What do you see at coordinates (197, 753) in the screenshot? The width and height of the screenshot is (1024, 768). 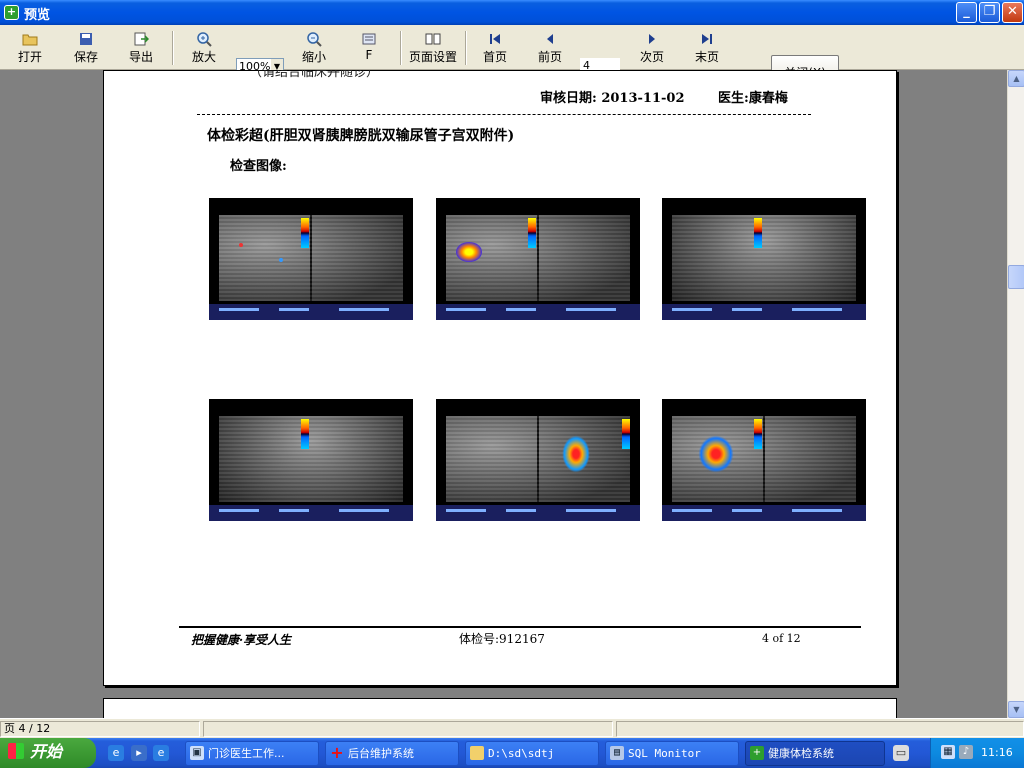 I see `window-icon: ▣` at bounding box center [197, 753].